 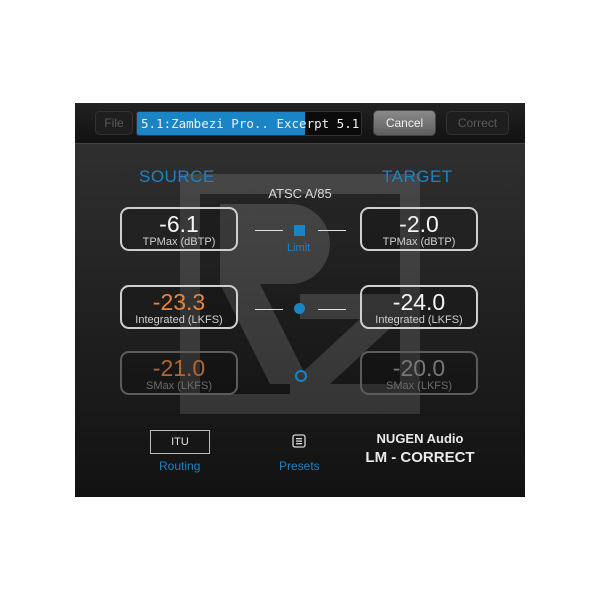 I want to click on target-tpmax-value: -2.0, so click(x=419, y=224).